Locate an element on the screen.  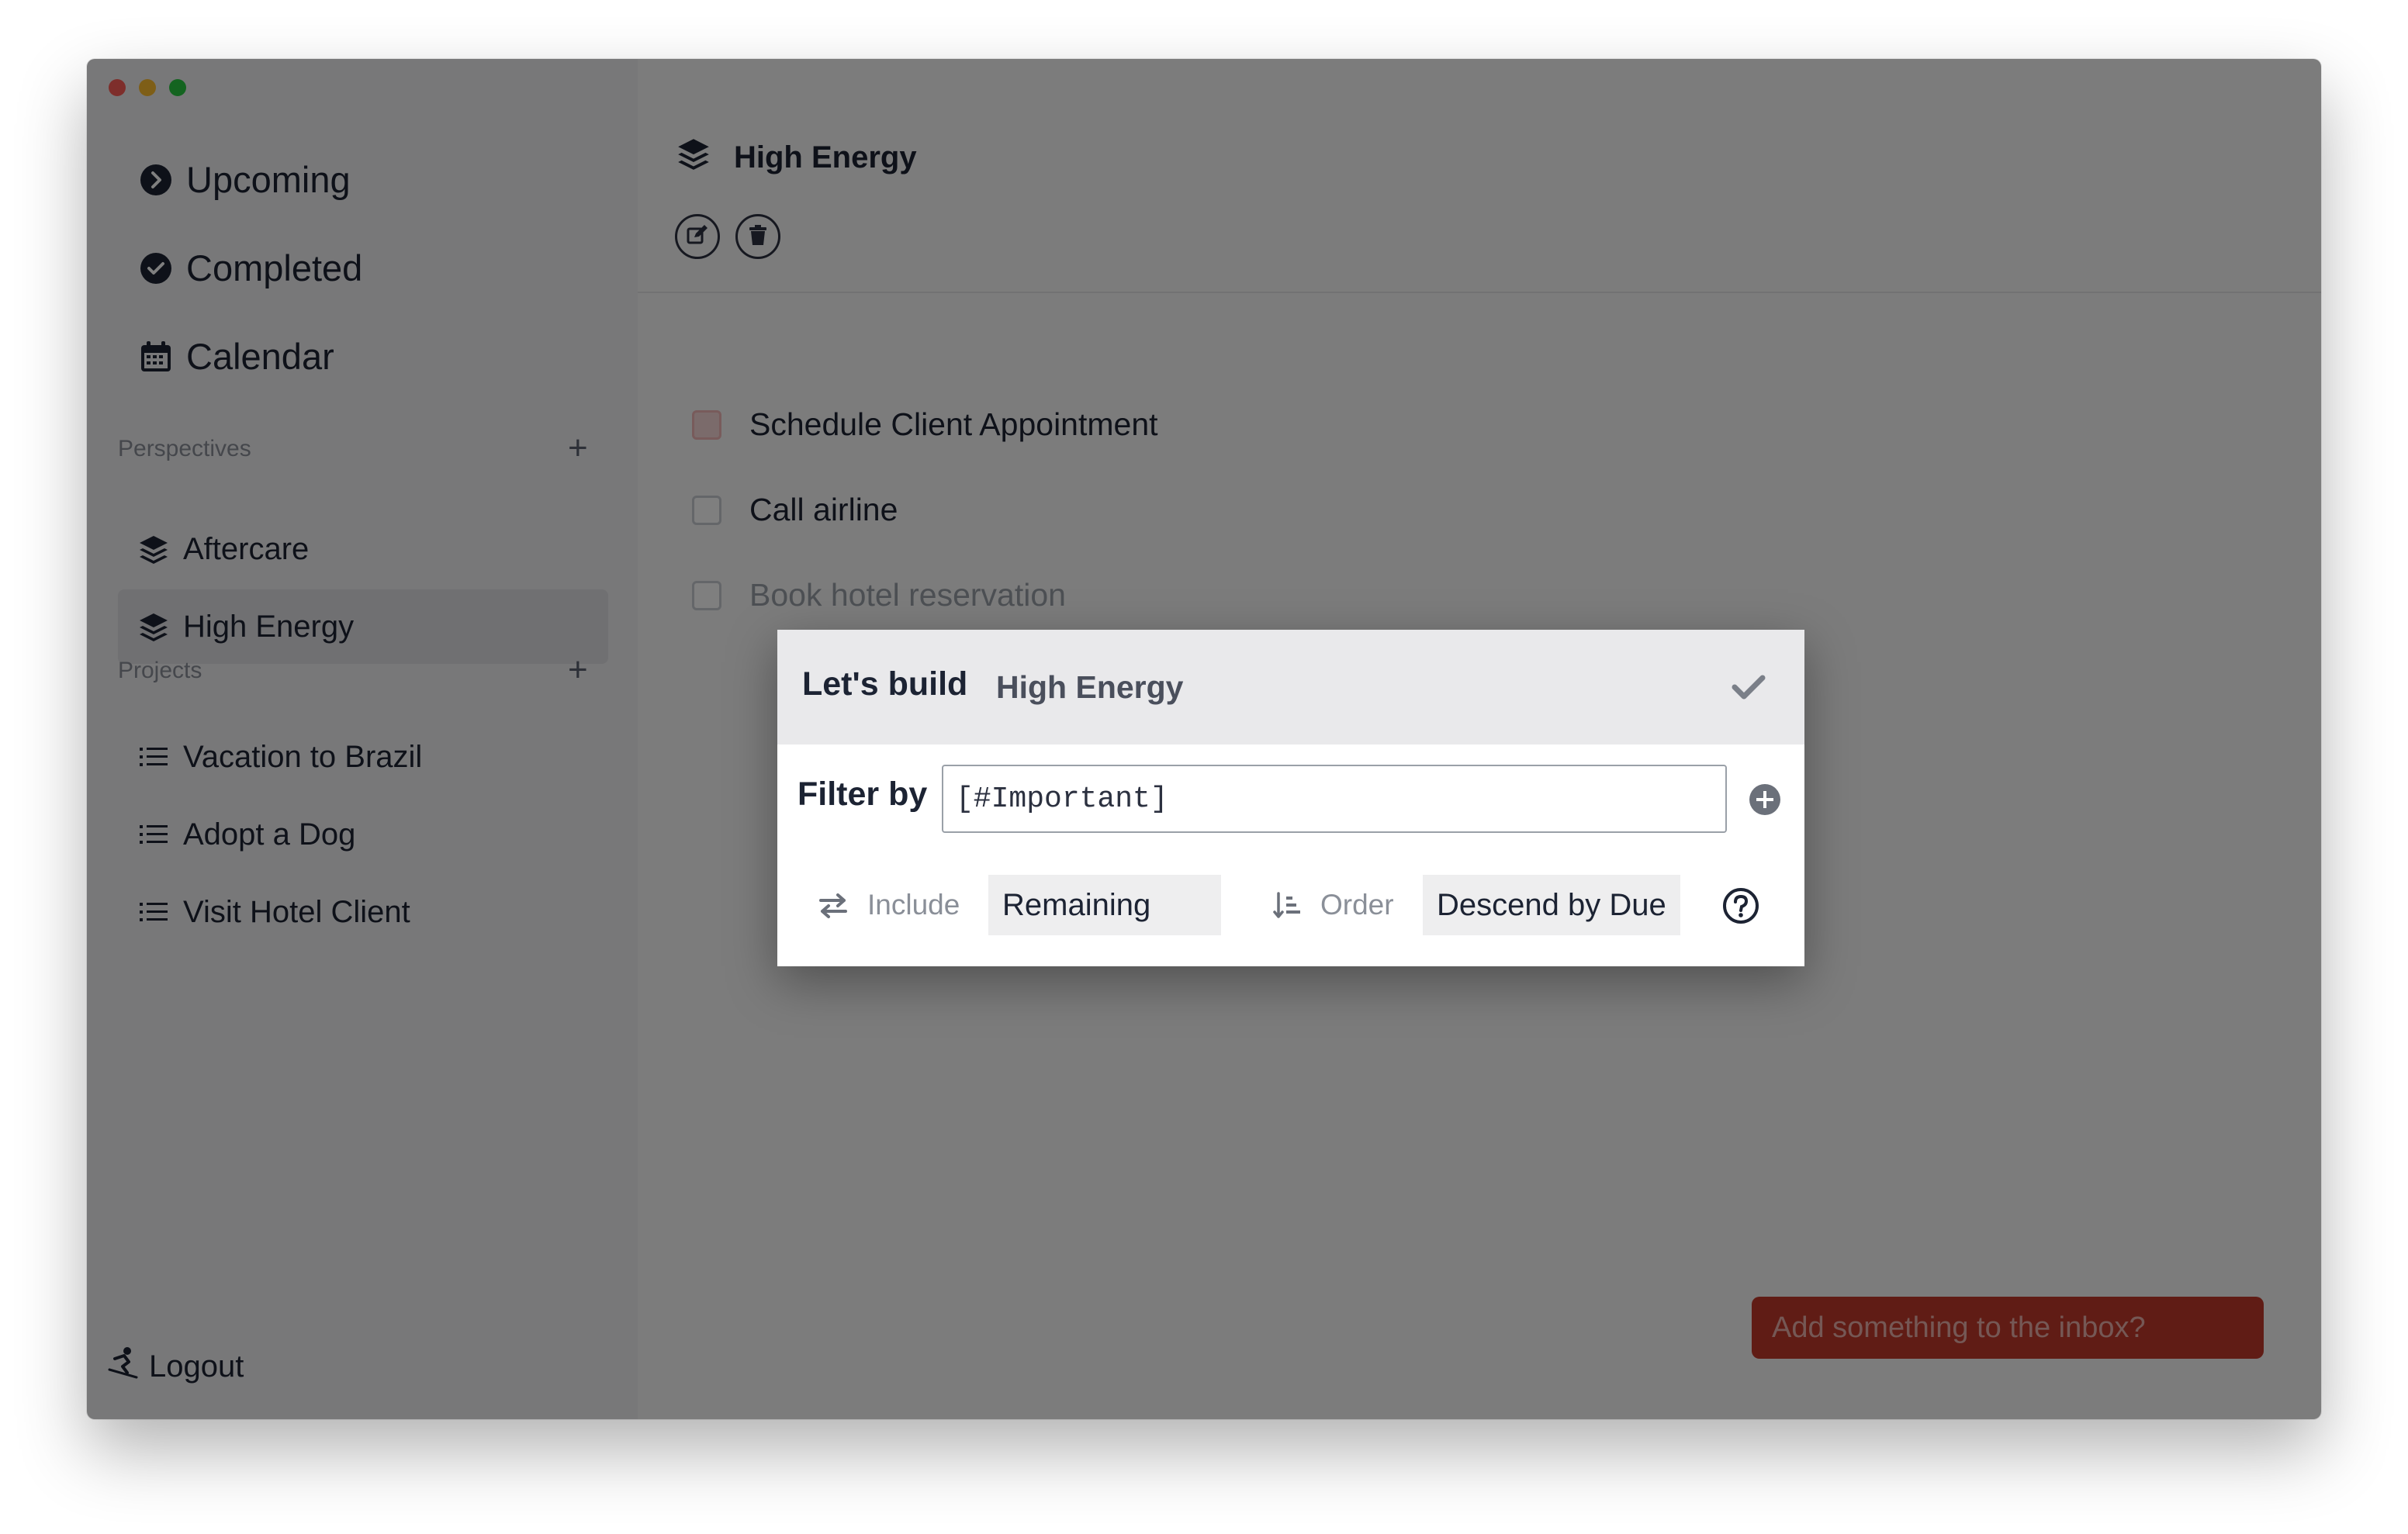
plus-circle-icon is located at coordinates (1765, 801).